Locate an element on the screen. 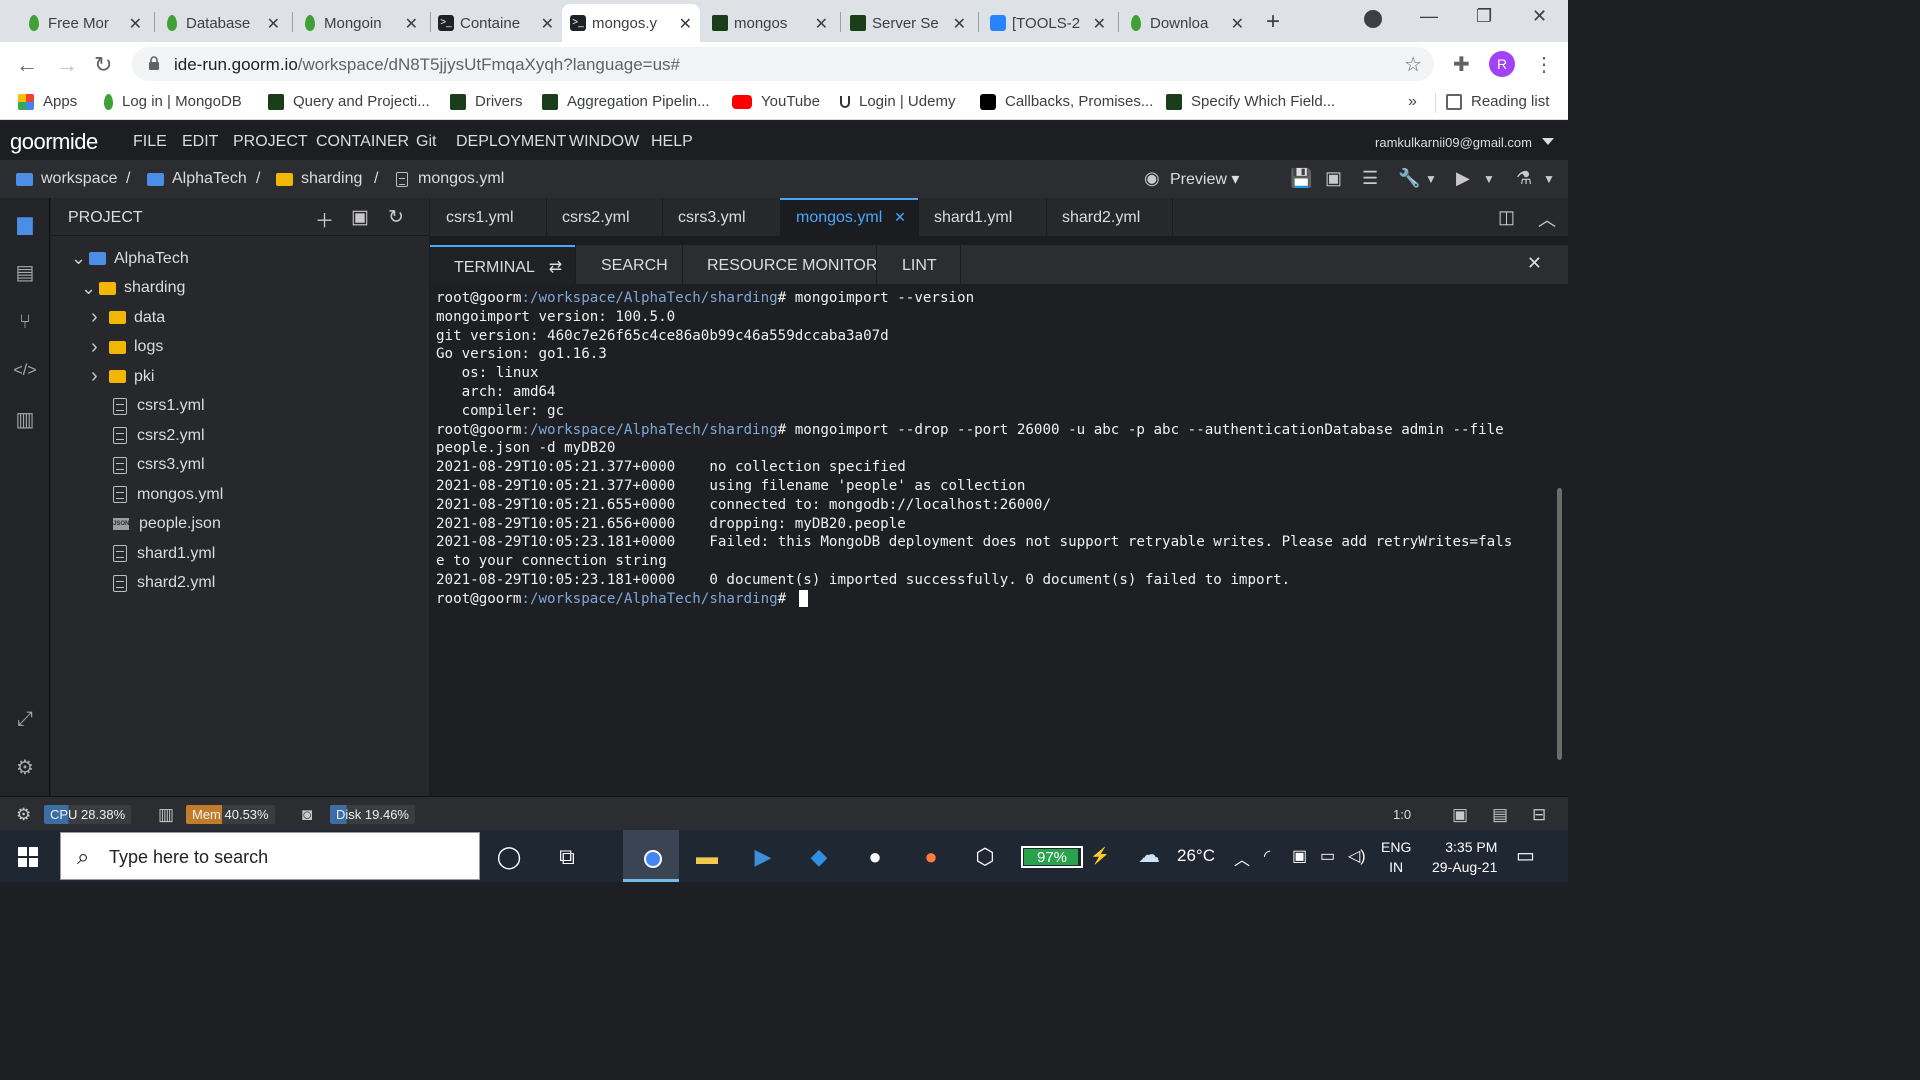  tree-item-sharding: ⌄ sharding is located at coordinates (133, 288).